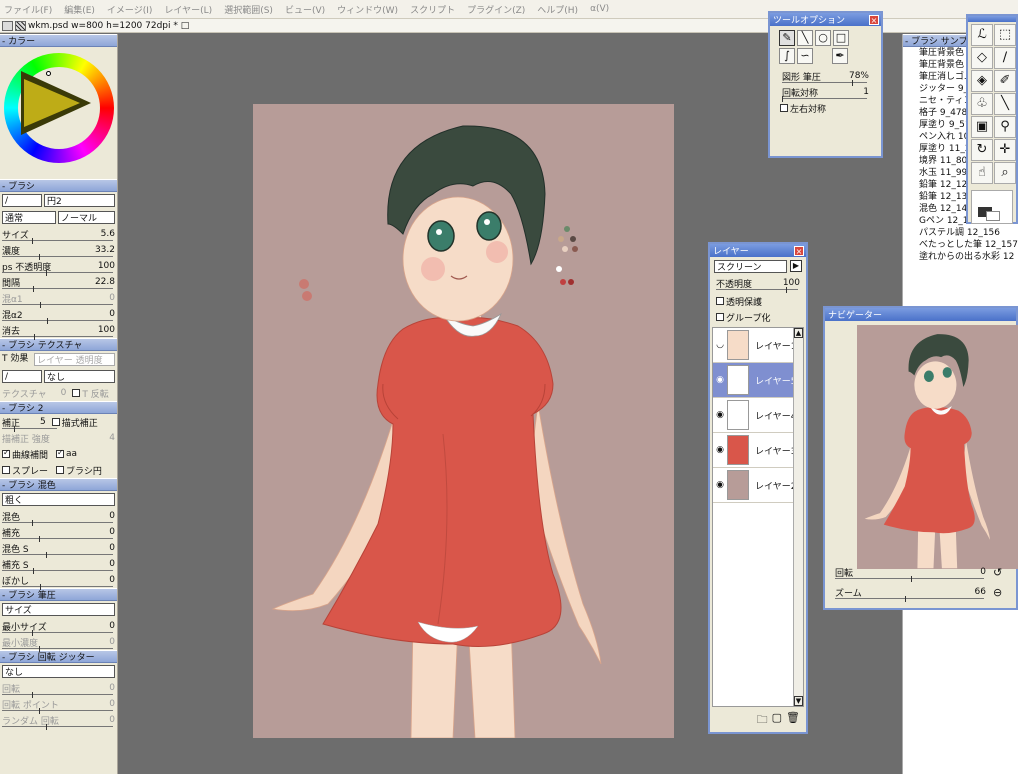 The image size is (1018, 774). What do you see at coordinates (432, 9) in the screenshot?
I see `menu-item: スクリプト` at bounding box center [432, 9].